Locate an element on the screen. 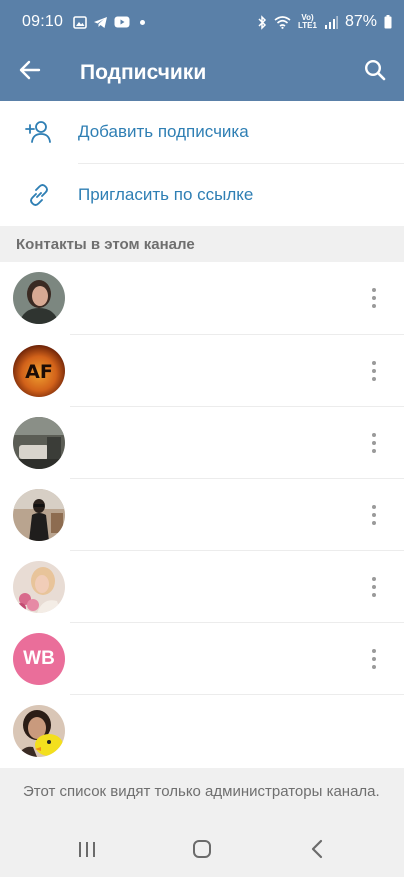 The width and height of the screenshot is (404, 877). invite-link-button: Пригласить по ссылке is located at coordinates (202, 195).